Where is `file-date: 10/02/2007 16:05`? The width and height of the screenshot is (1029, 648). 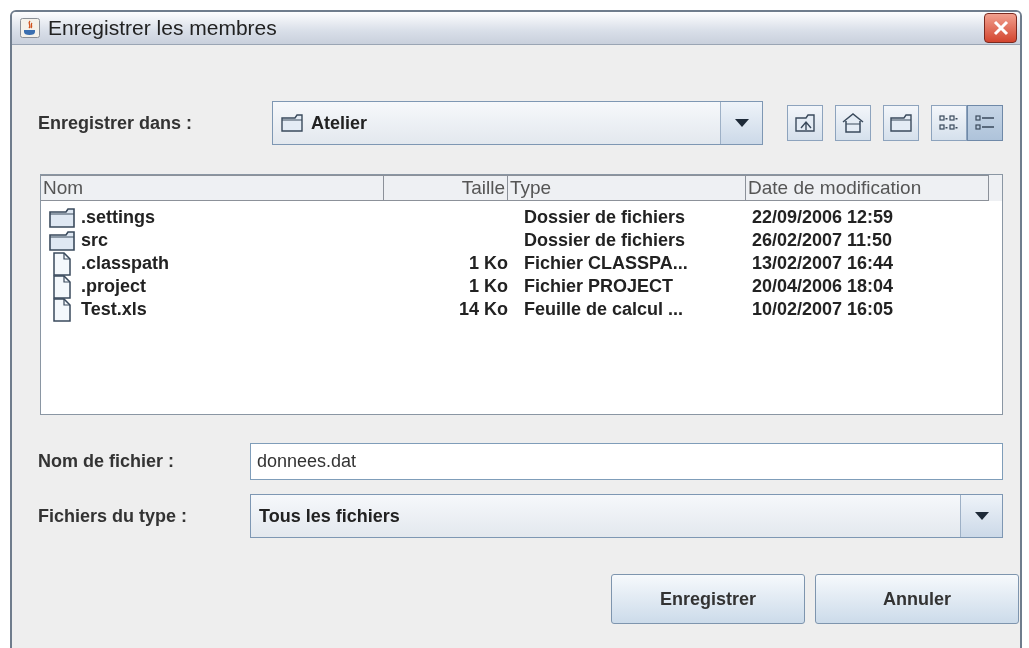 file-date: 10/02/2007 16:05 is located at coordinates (823, 309).